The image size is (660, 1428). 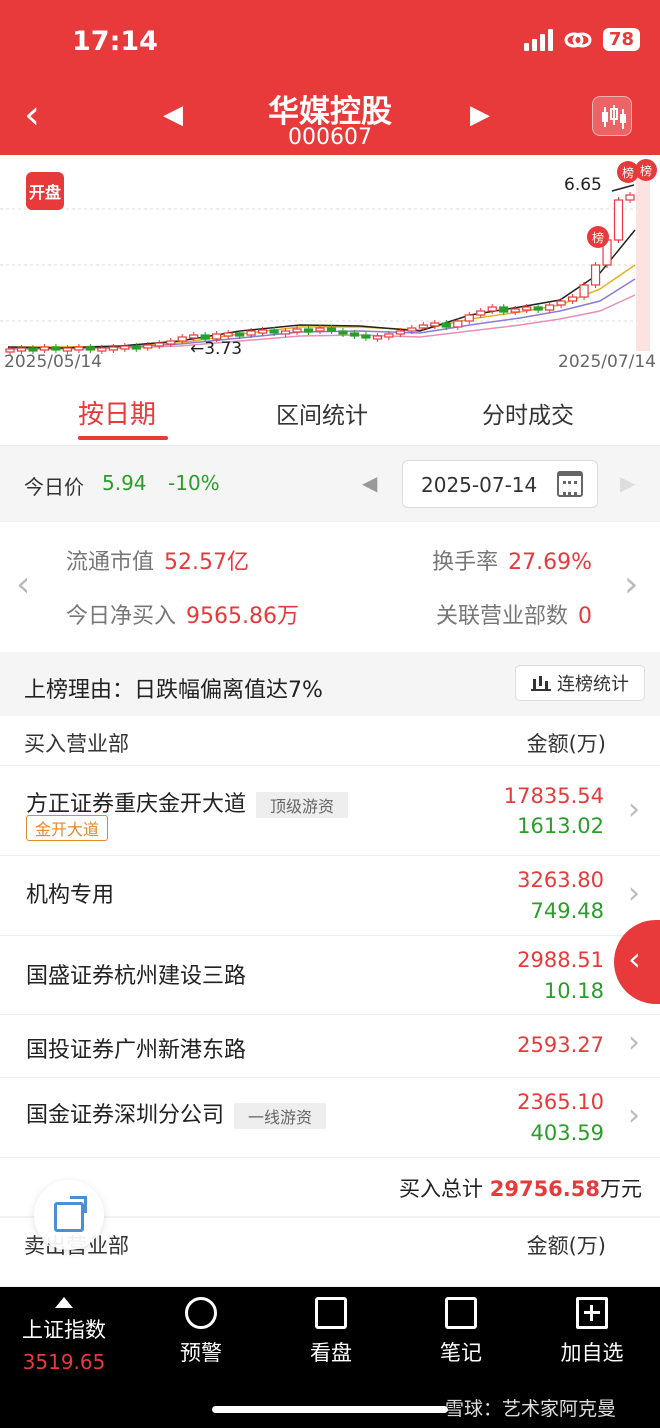 I want to click on listing-reason: 上榜理由：日跌幅偏离值达7% 连榜统计, so click(x=330, y=684).